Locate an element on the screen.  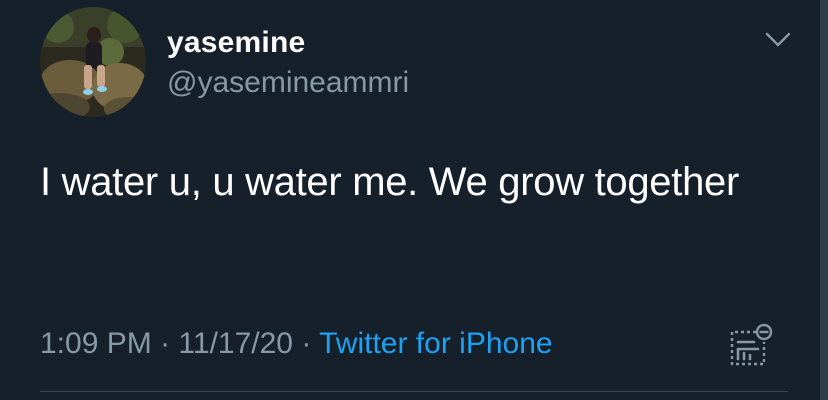
tweet-source-link: Twitter for iPhone is located at coordinates (435, 343).